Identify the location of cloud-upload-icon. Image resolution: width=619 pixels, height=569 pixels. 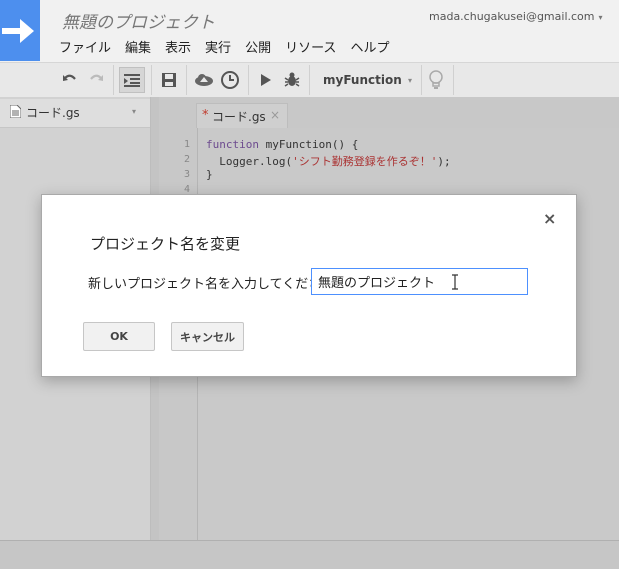
(204, 80).